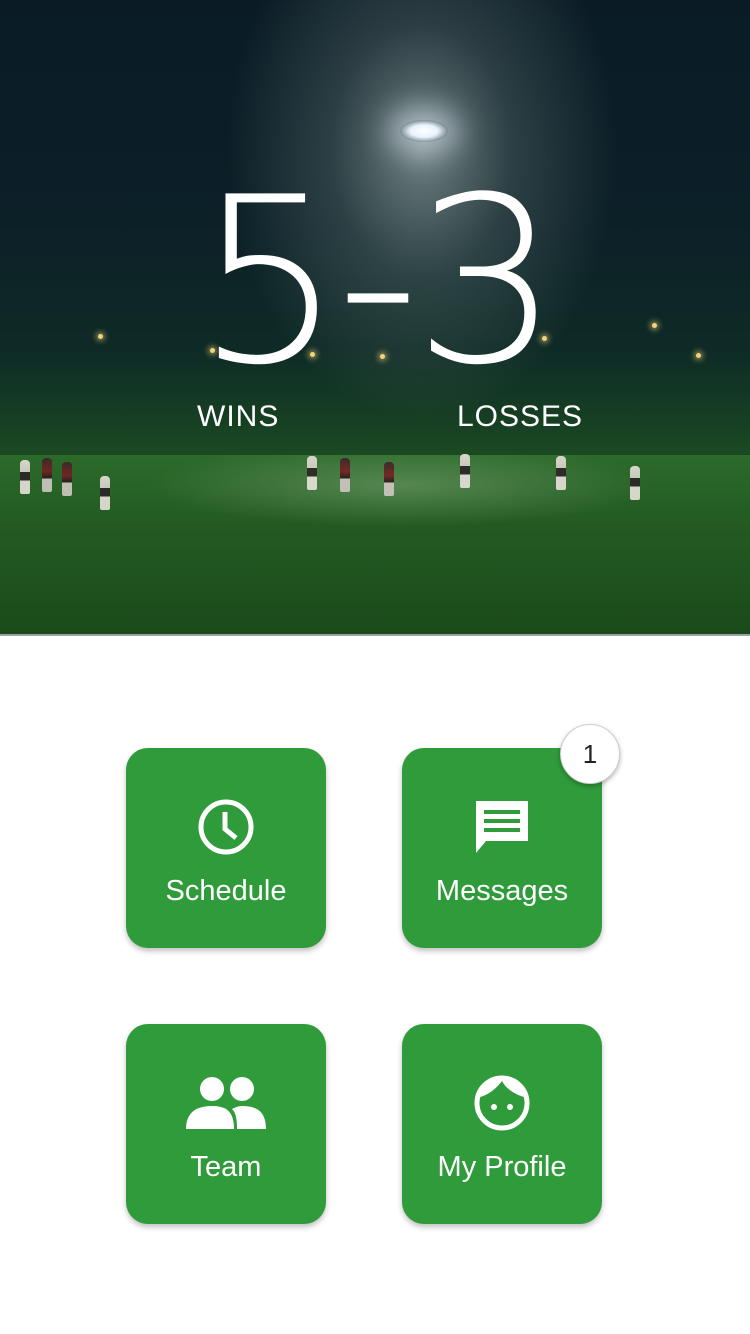 The height and width of the screenshot is (1334, 750). I want to click on losses-label: LOSSES, so click(520, 416).